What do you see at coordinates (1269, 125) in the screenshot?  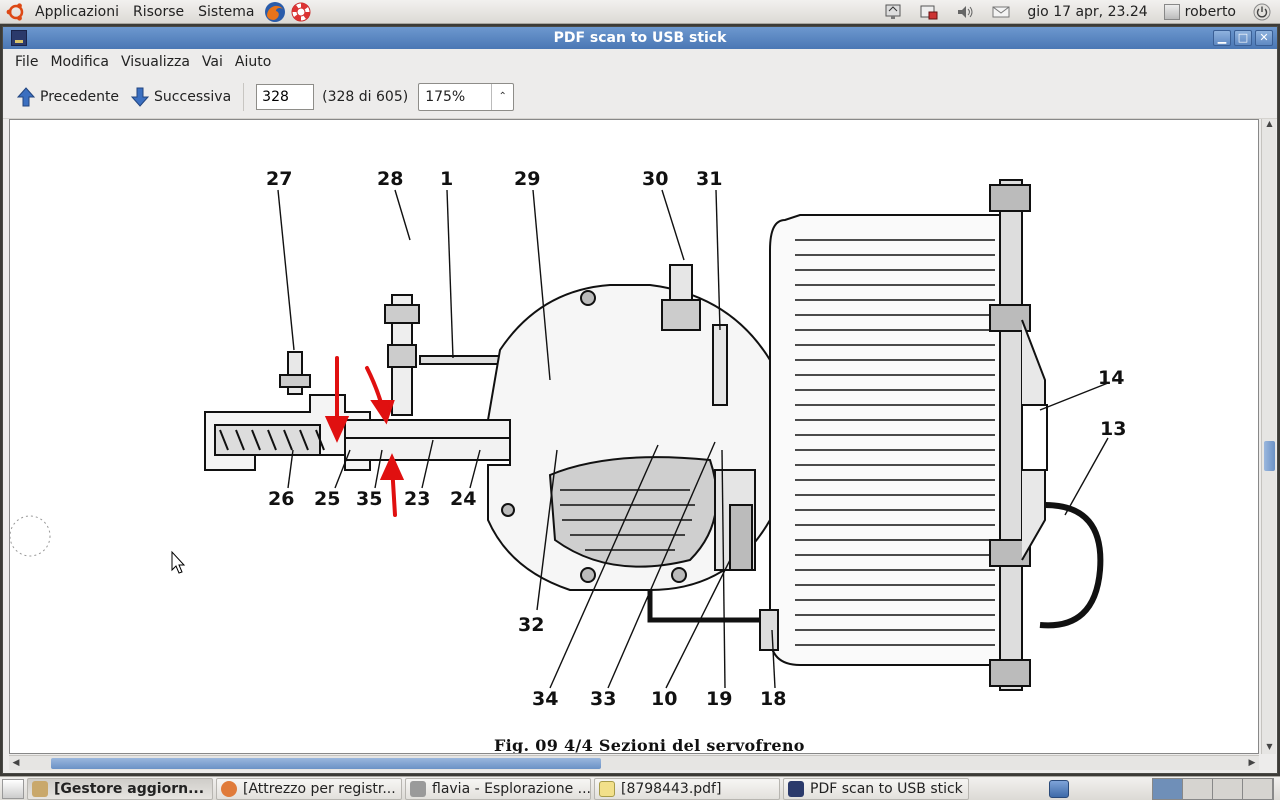 I see `scroll-up-icon: ▲` at bounding box center [1269, 125].